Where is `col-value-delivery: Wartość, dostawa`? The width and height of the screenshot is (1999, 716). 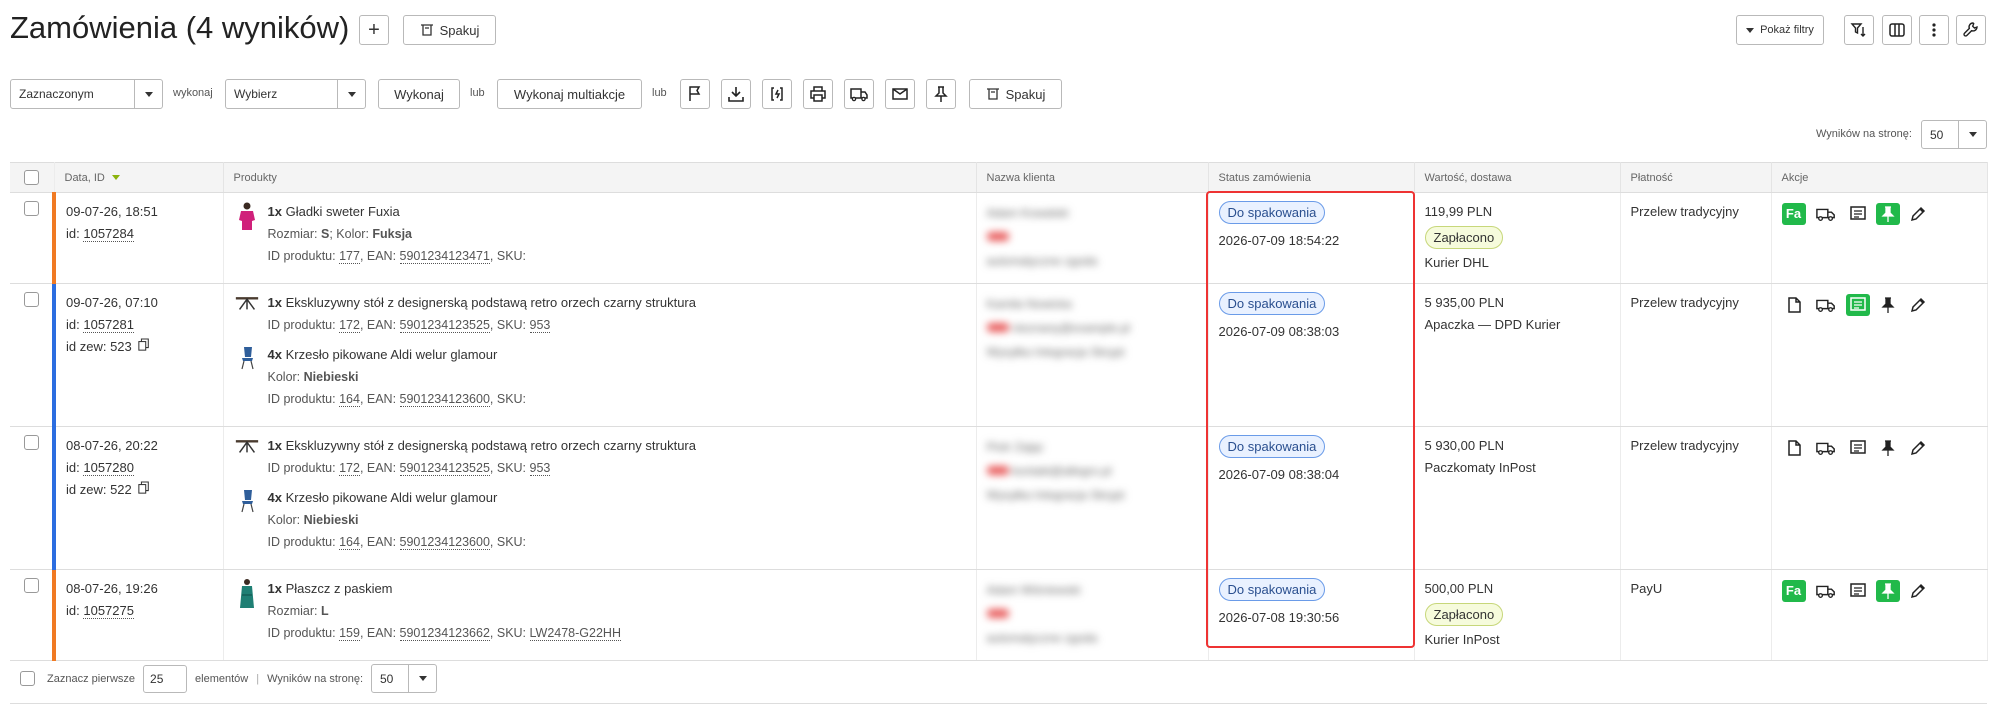
col-value-delivery: Wartość, dostawa is located at coordinates (1517, 177).